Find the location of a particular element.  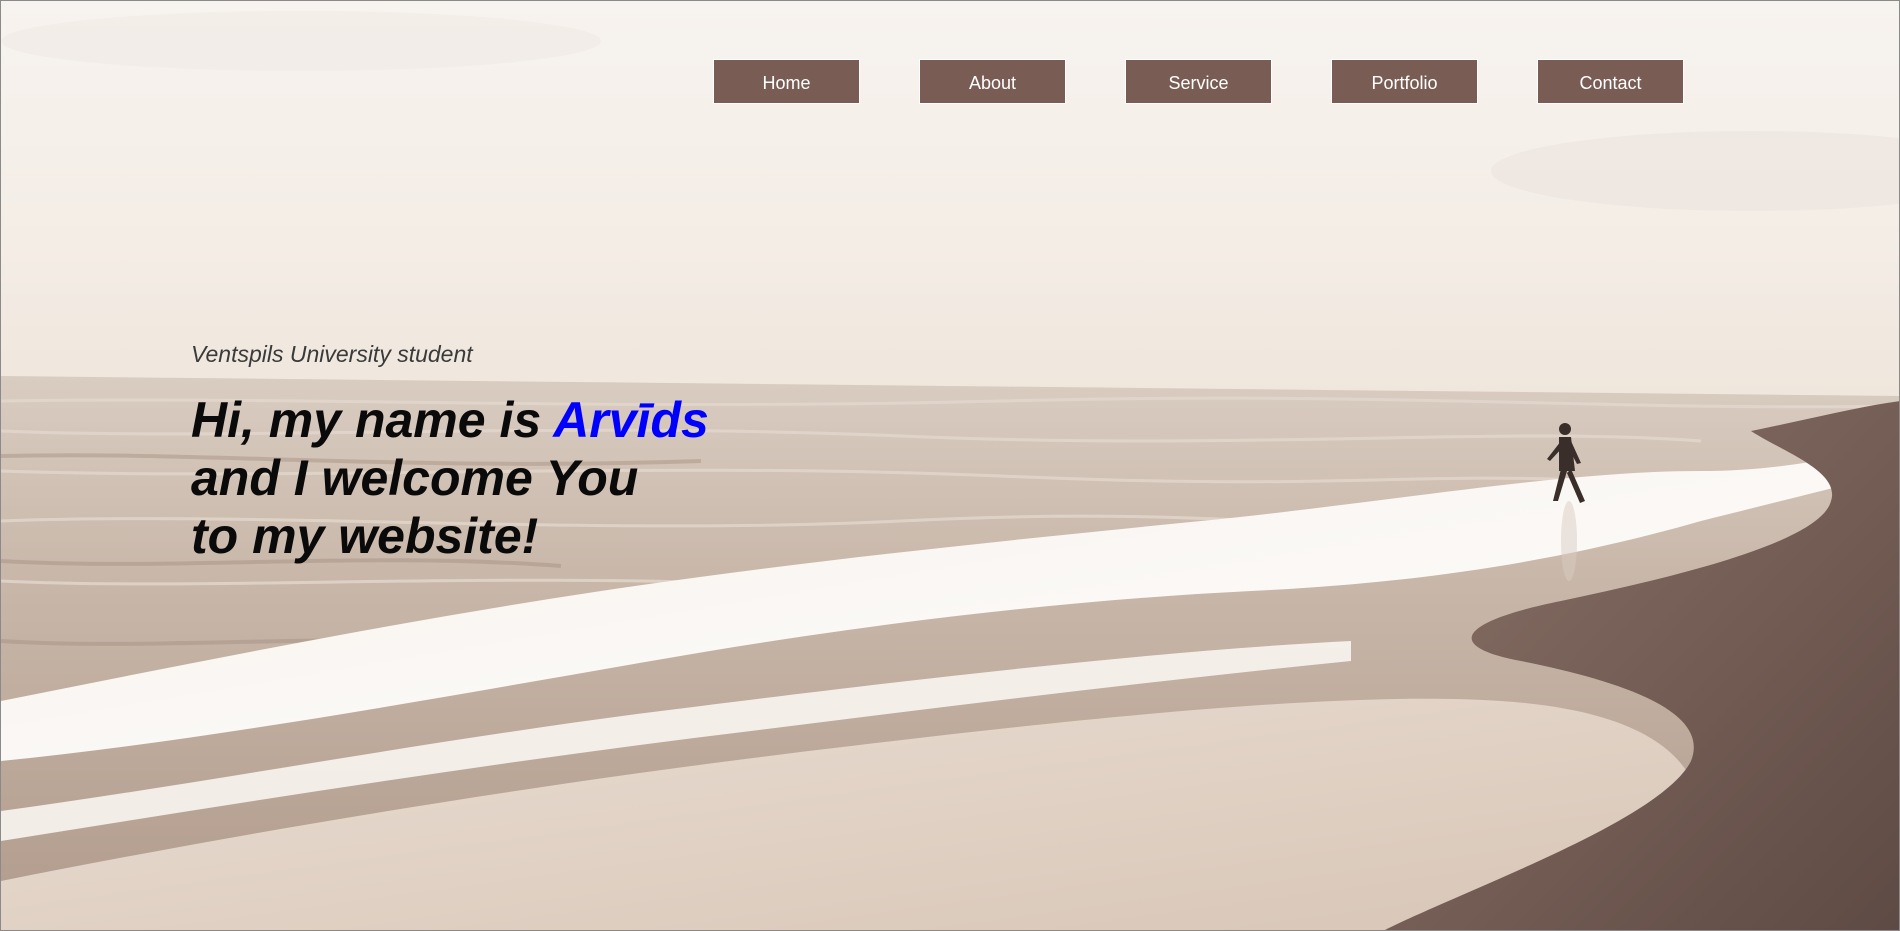

nav-portfolio-button: Portfolio is located at coordinates (1404, 81).